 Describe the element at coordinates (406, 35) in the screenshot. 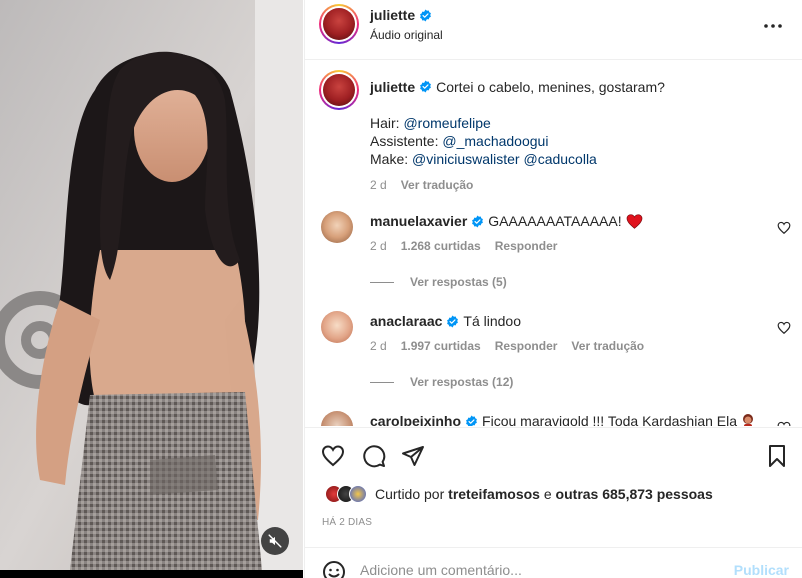

I see `audio-label: Áudio original` at that location.